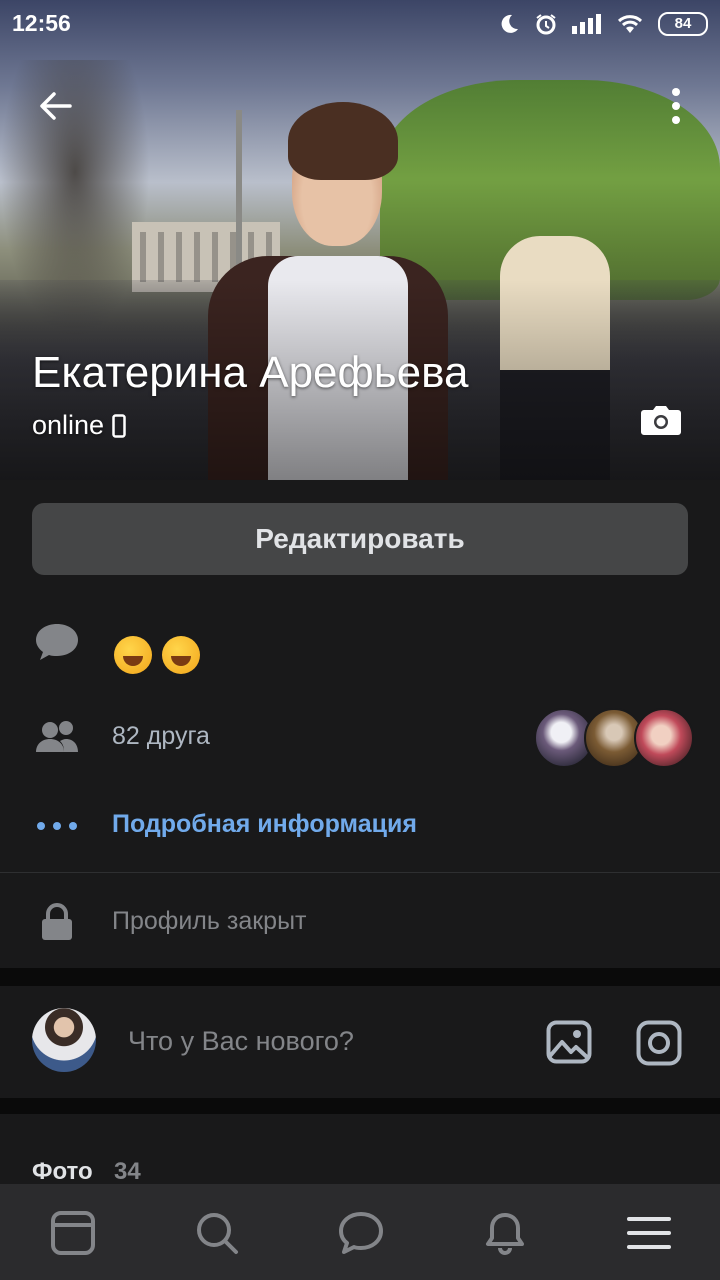 This screenshot has height=1280, width=720. What do you see at coordinates (505, 1233) in the screenshot?
I see `notifications-tab-icon` at bounding box center [505, 1233].